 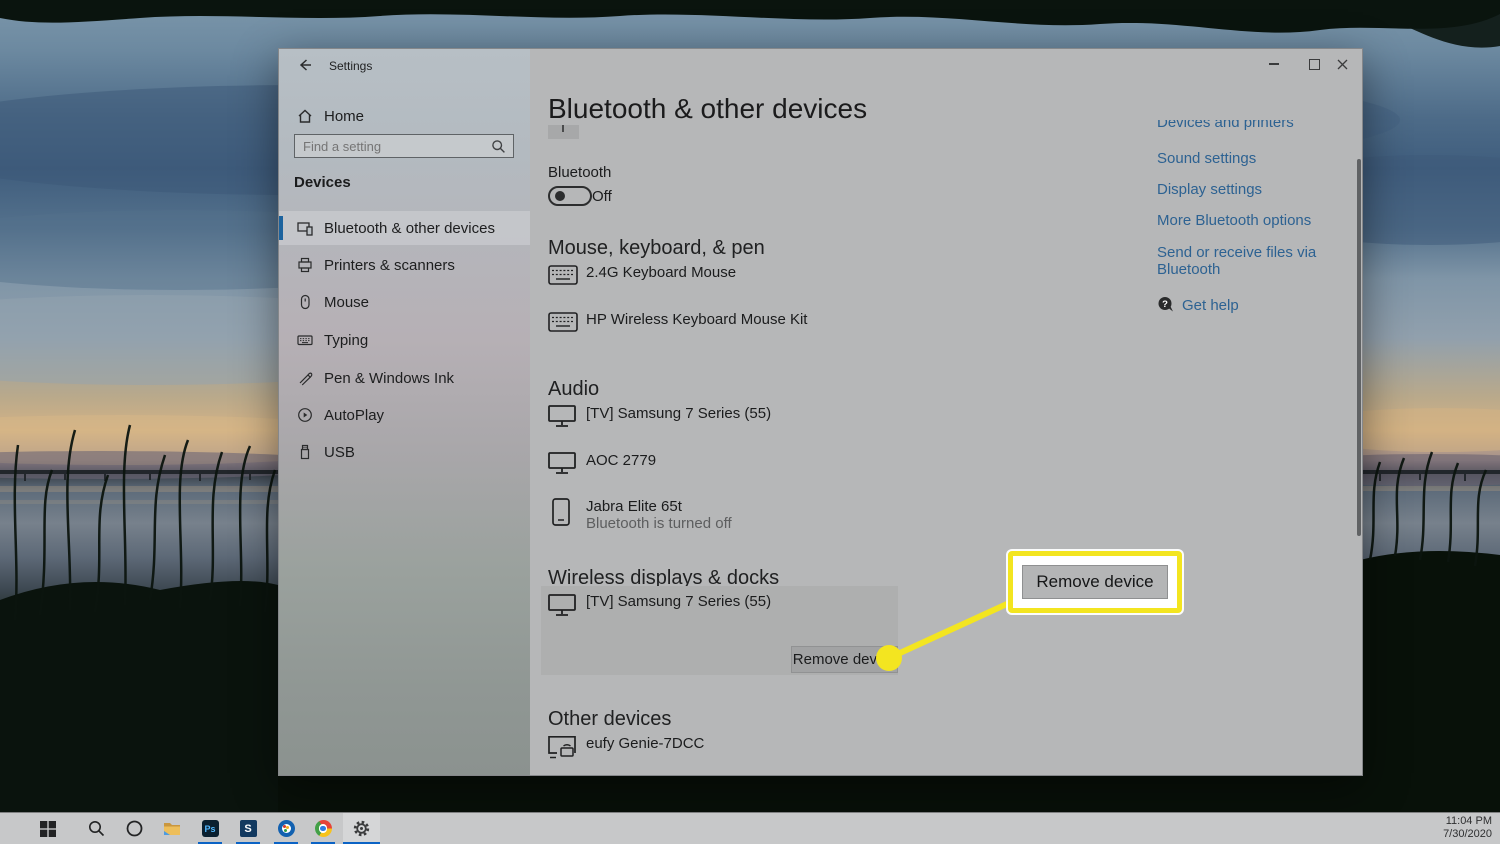 I want to click on sidebar: Settings Home Devices Bluetooth, so click(x=404, y=412).